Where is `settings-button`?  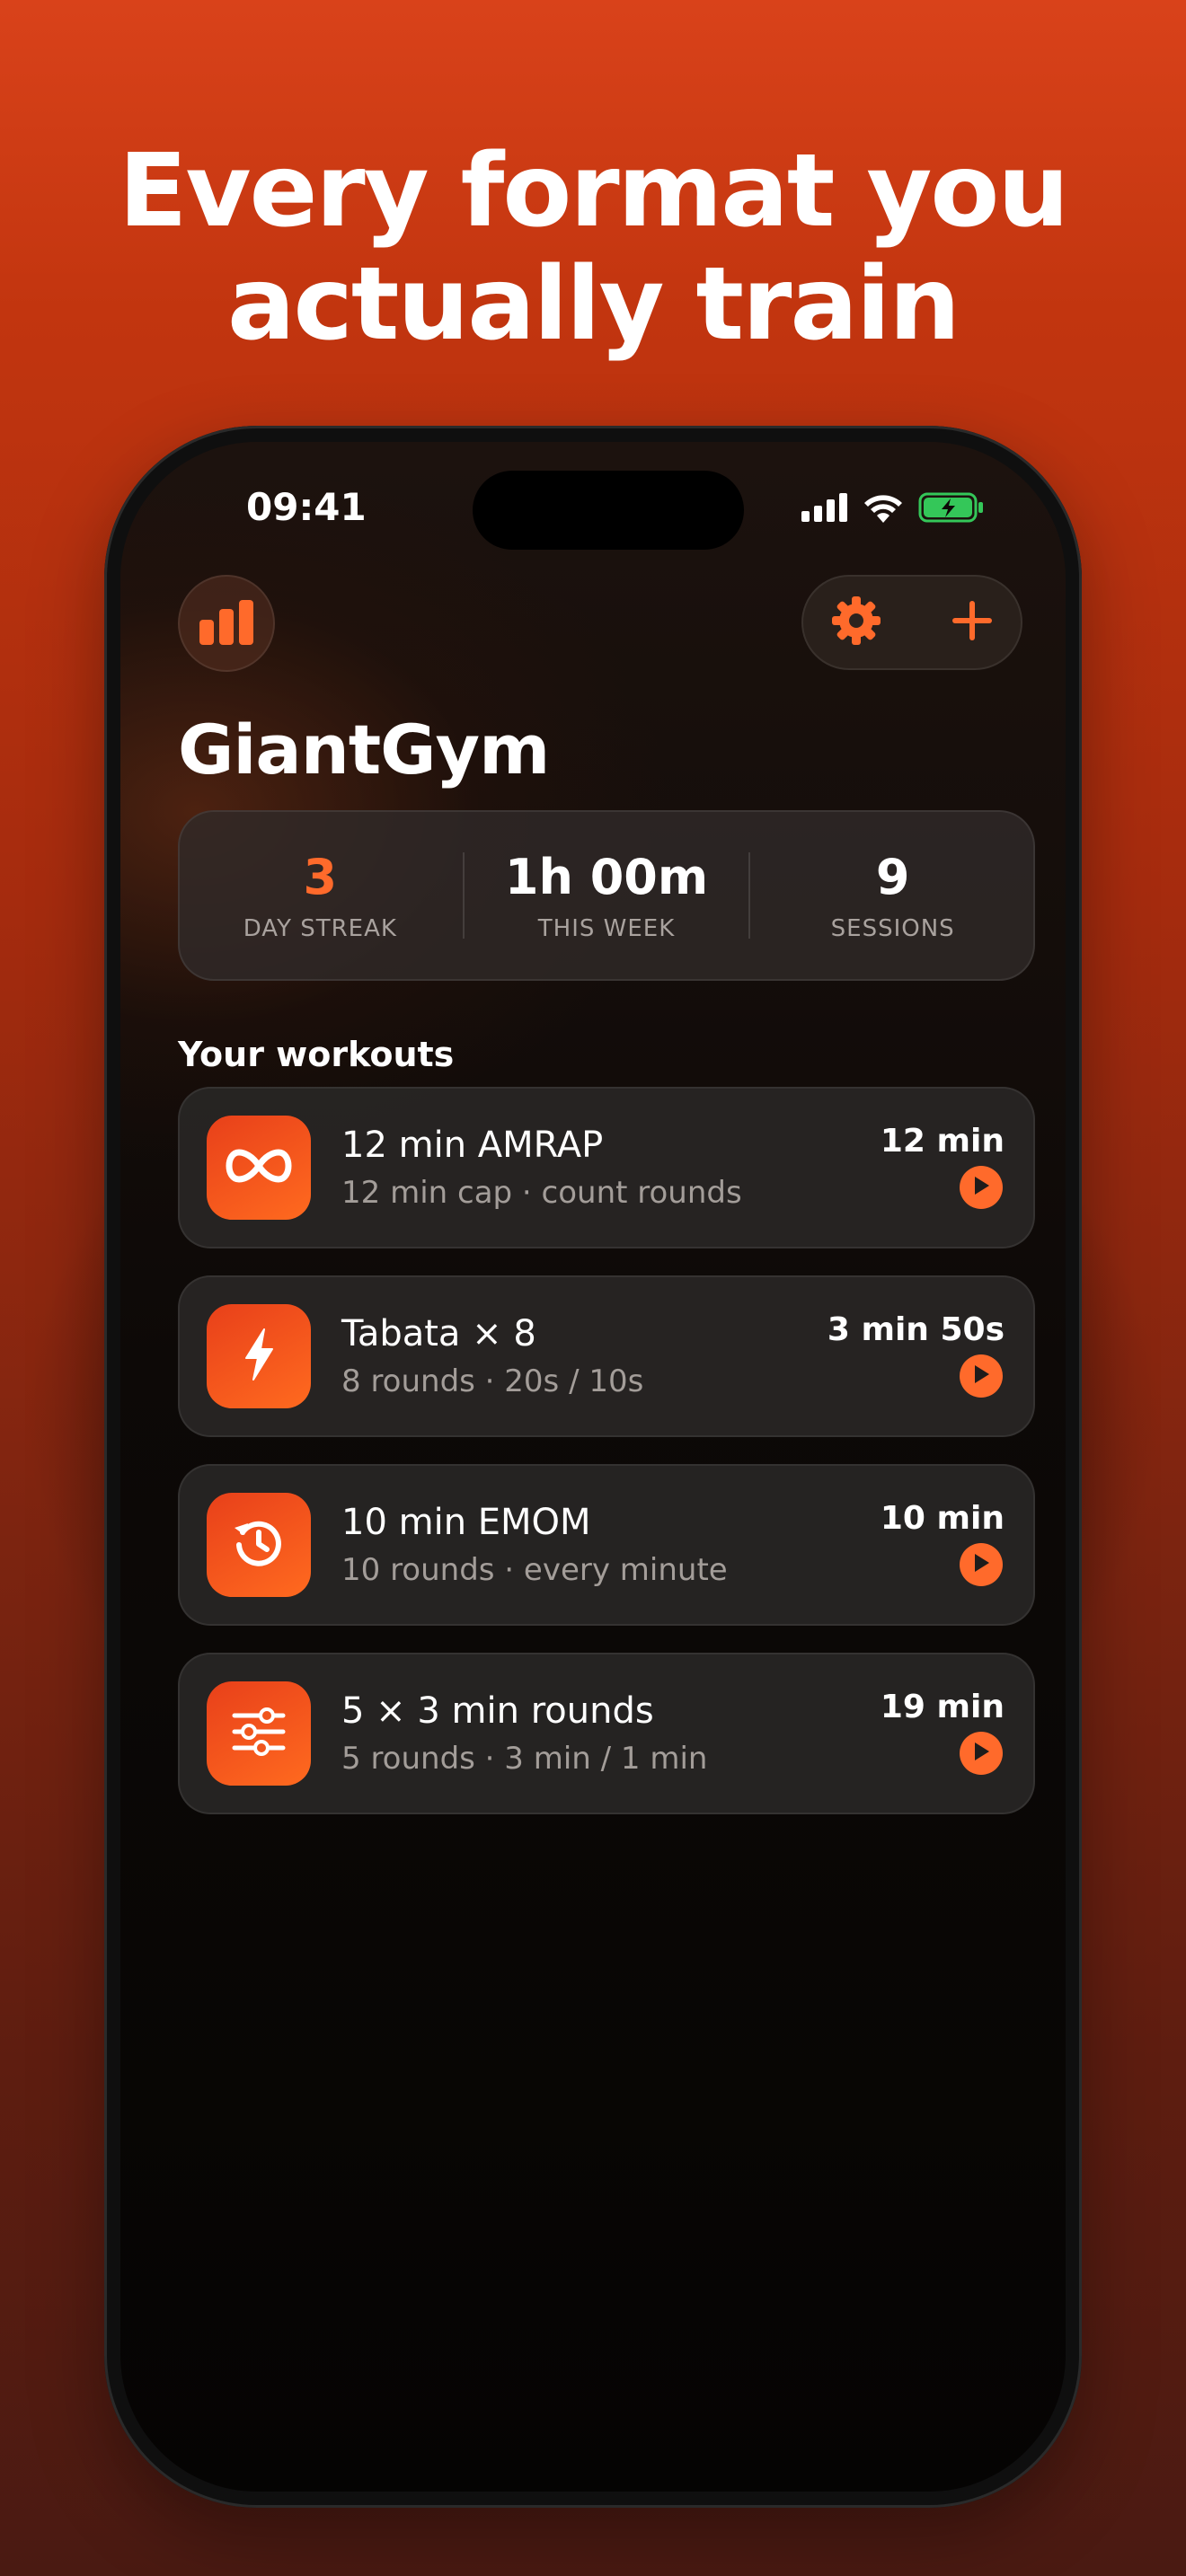
settings-button is located at coordinates (856, 622).